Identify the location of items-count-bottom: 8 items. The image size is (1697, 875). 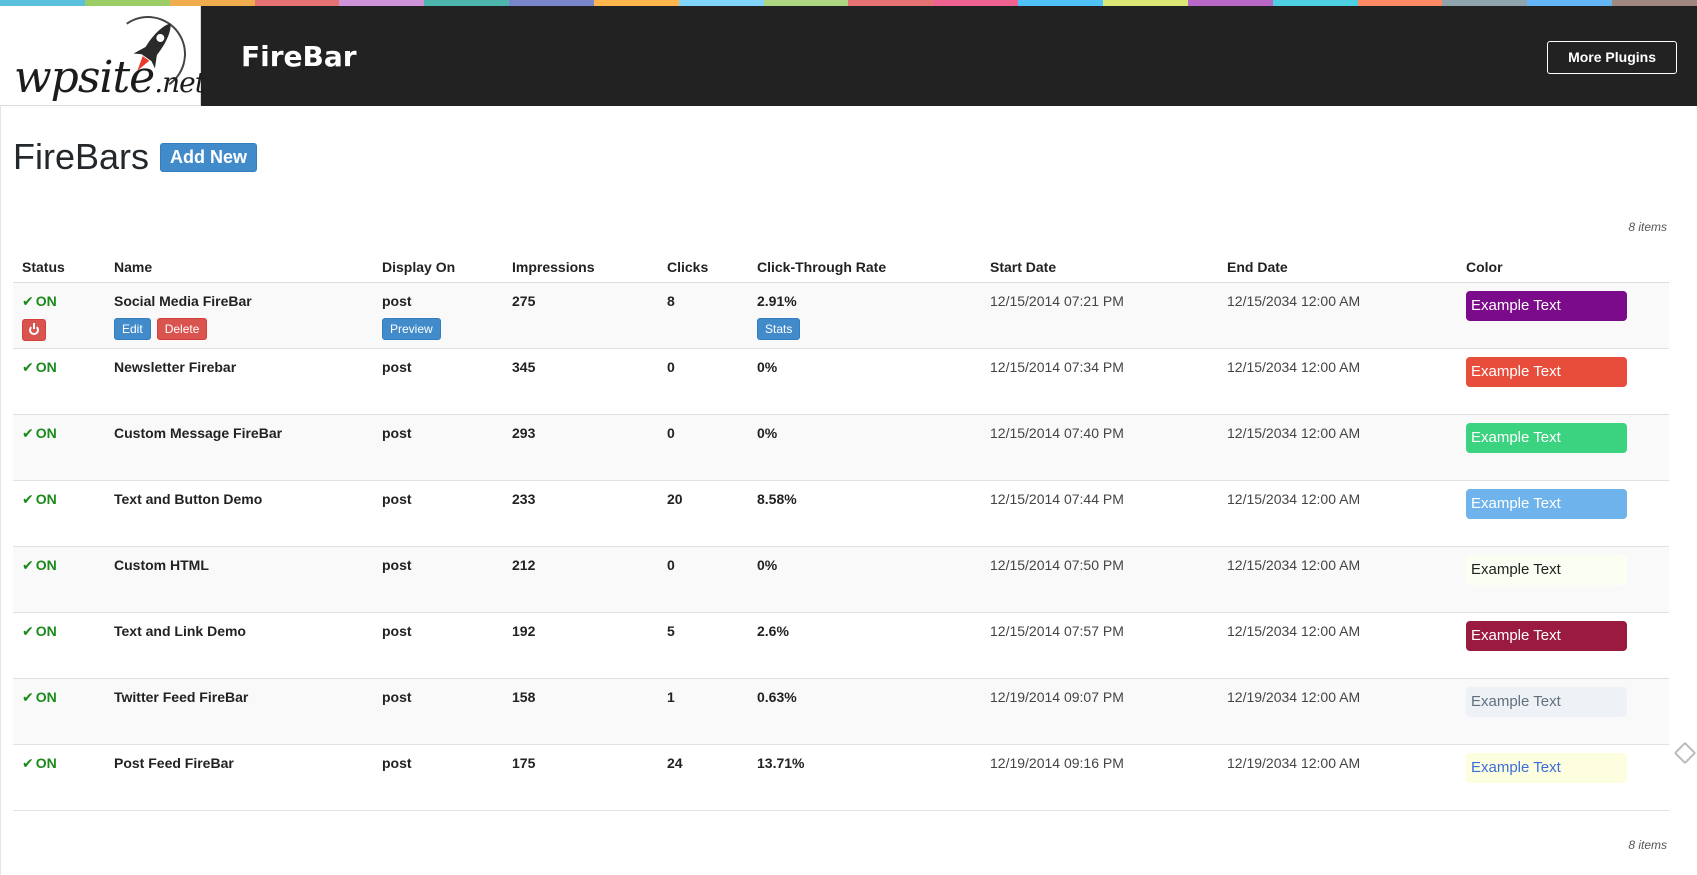
(1647, 845).